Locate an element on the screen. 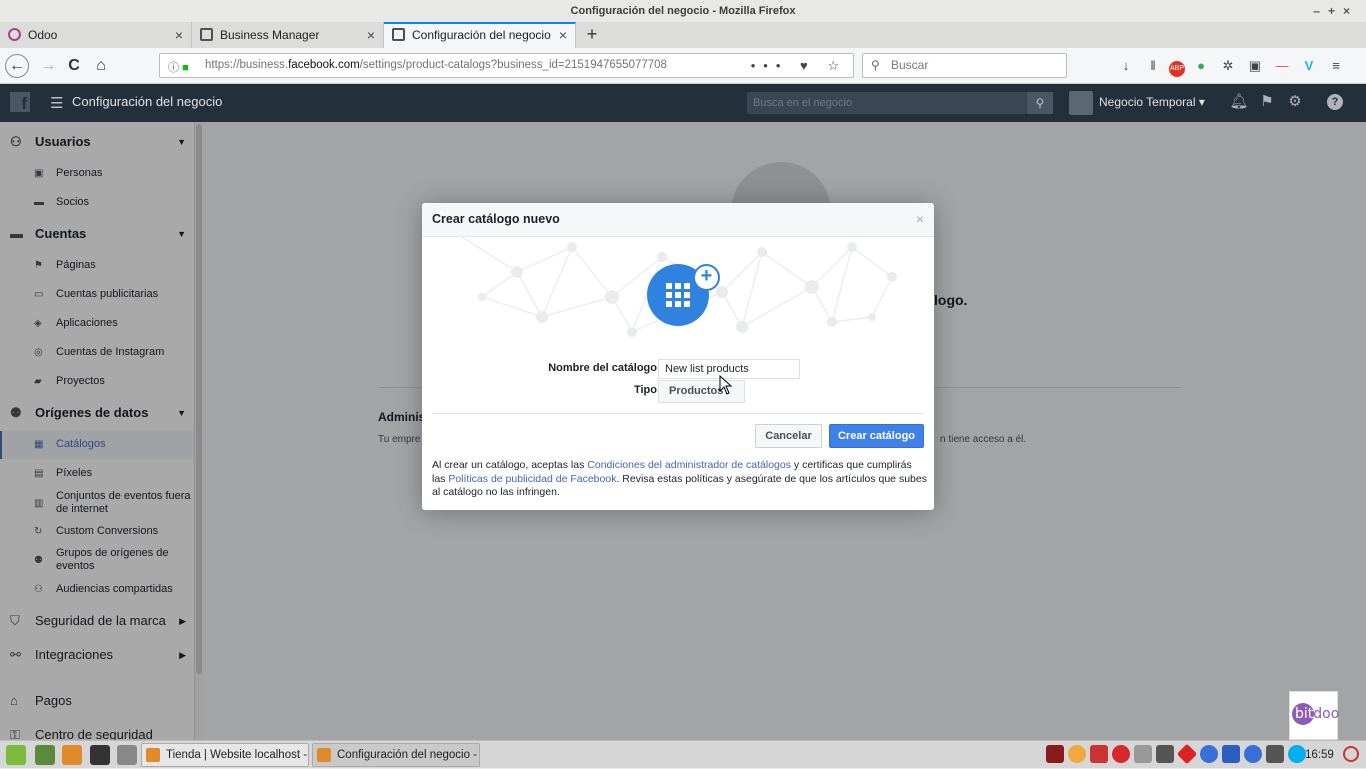  dialog-title: Crear catálogo nuevo is located at coordinates (496, 219).